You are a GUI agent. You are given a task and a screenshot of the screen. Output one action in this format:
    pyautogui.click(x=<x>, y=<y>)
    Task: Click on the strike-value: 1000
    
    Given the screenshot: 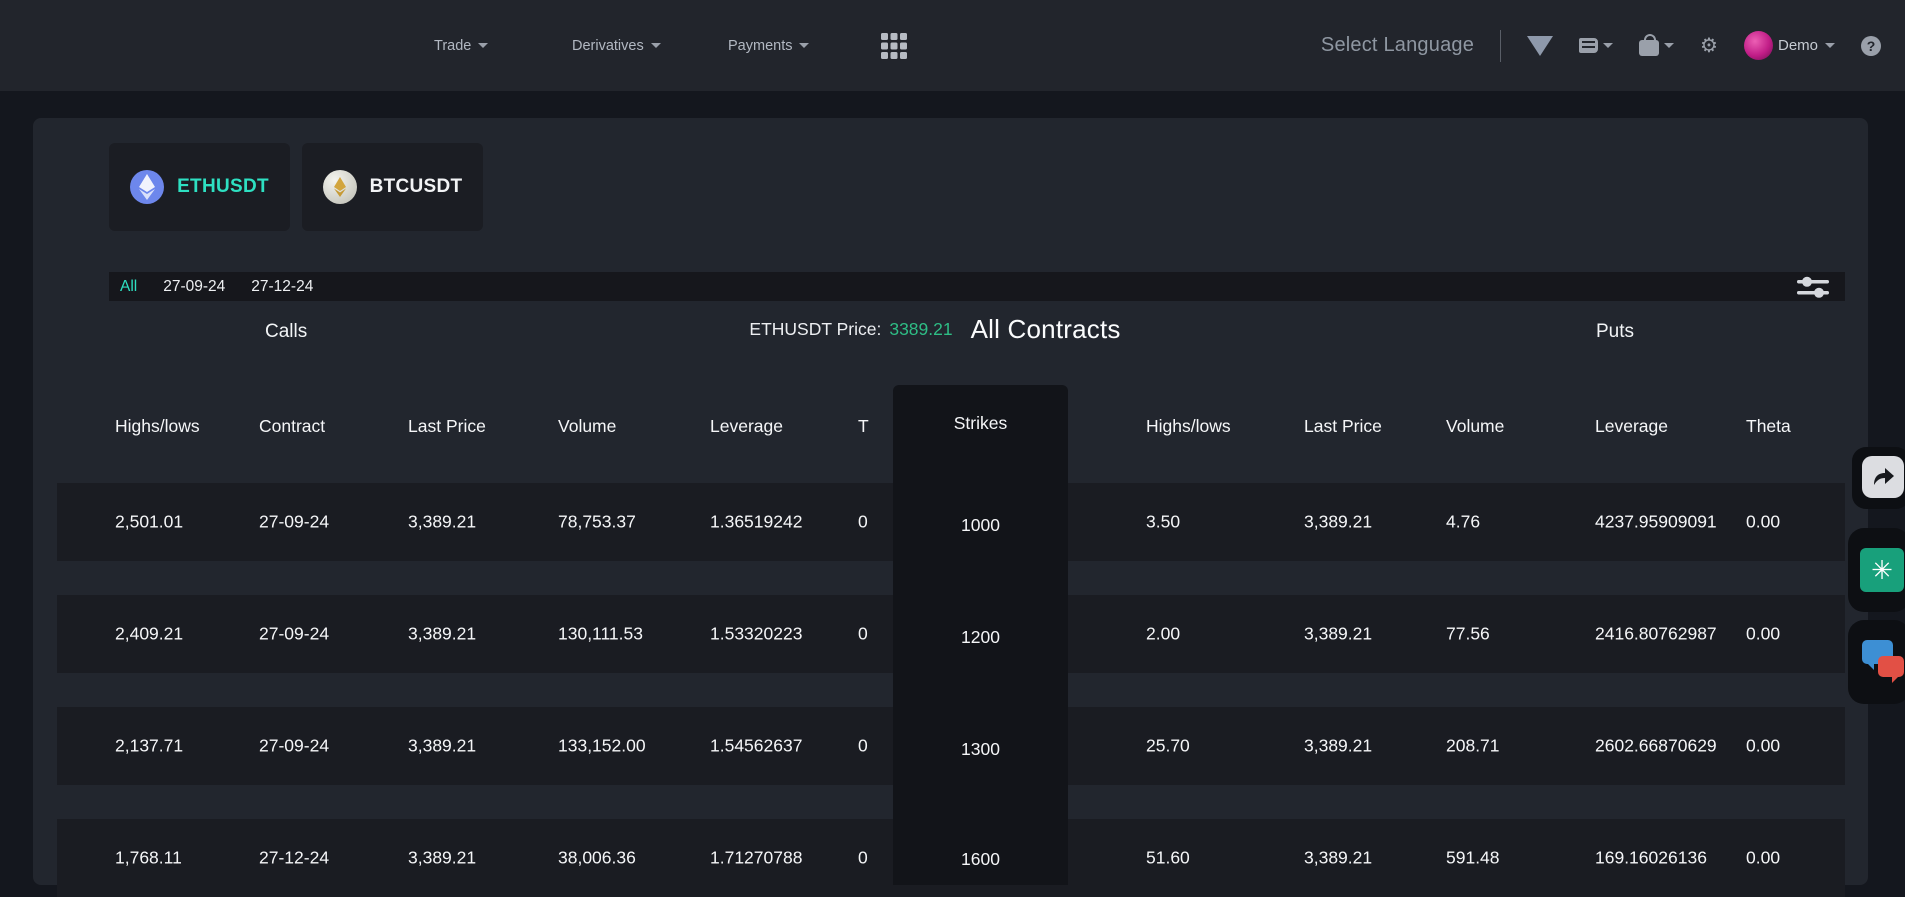 What is the action you would take?
    pyautogui.click(x=980, y=525)
    